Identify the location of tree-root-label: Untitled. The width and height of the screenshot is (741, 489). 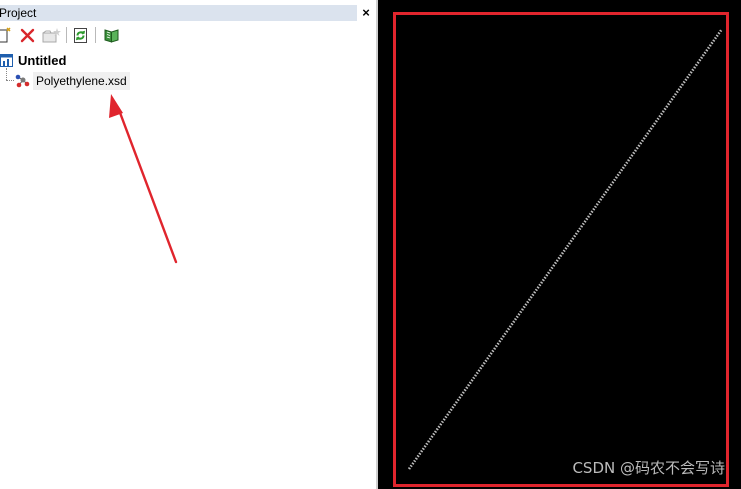
(42, 60).